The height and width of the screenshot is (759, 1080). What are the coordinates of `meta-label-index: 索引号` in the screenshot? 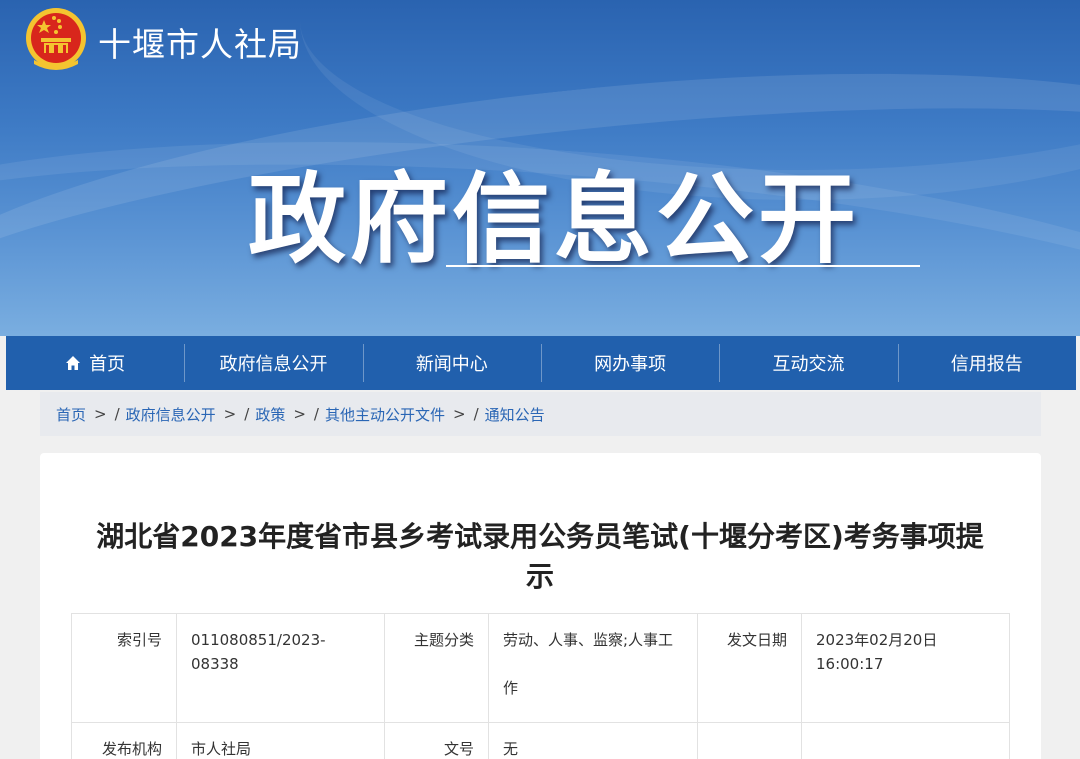 It's located at (124, 668).